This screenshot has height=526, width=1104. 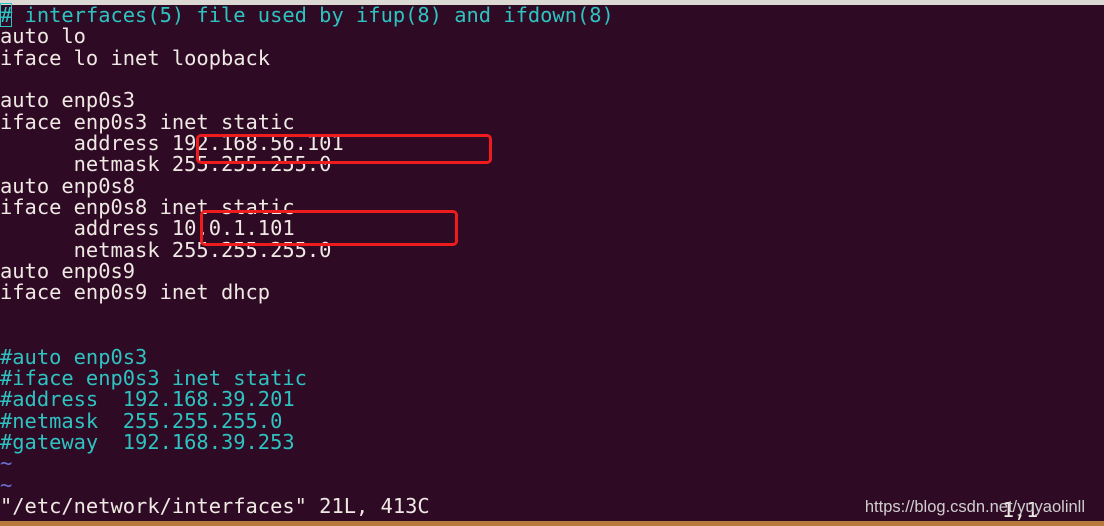 What do you see at coordinates (552, 271) in the screenshot?
I see `editor-line: auto enp0s9` at bounding box center [552, 271].